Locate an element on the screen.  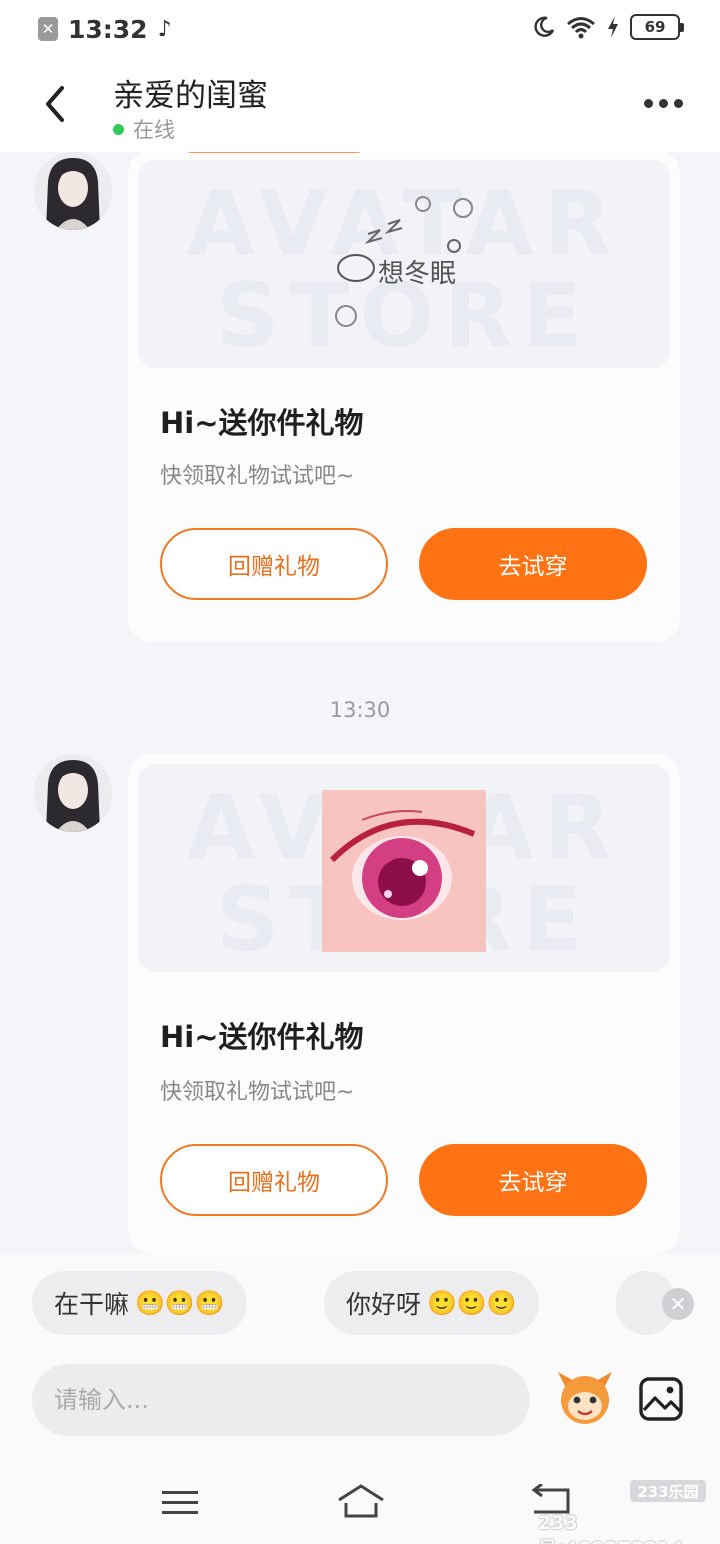
mascot-emoji-icon is located at coordinates (585, 1397).